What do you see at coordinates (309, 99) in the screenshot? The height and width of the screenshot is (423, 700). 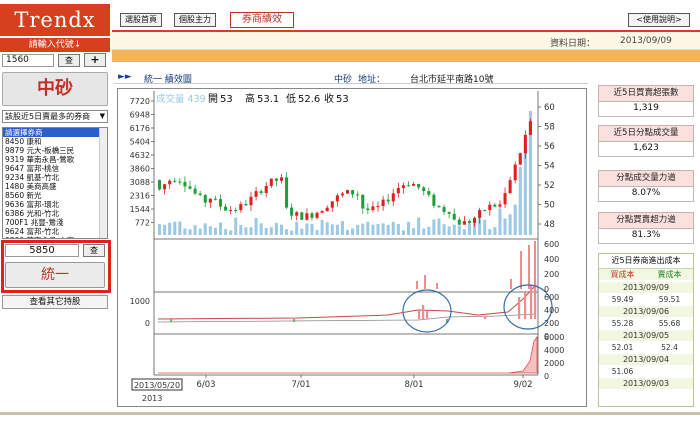 I see `ohlc-low-value: 52.6` at bounding box center [309, 99].